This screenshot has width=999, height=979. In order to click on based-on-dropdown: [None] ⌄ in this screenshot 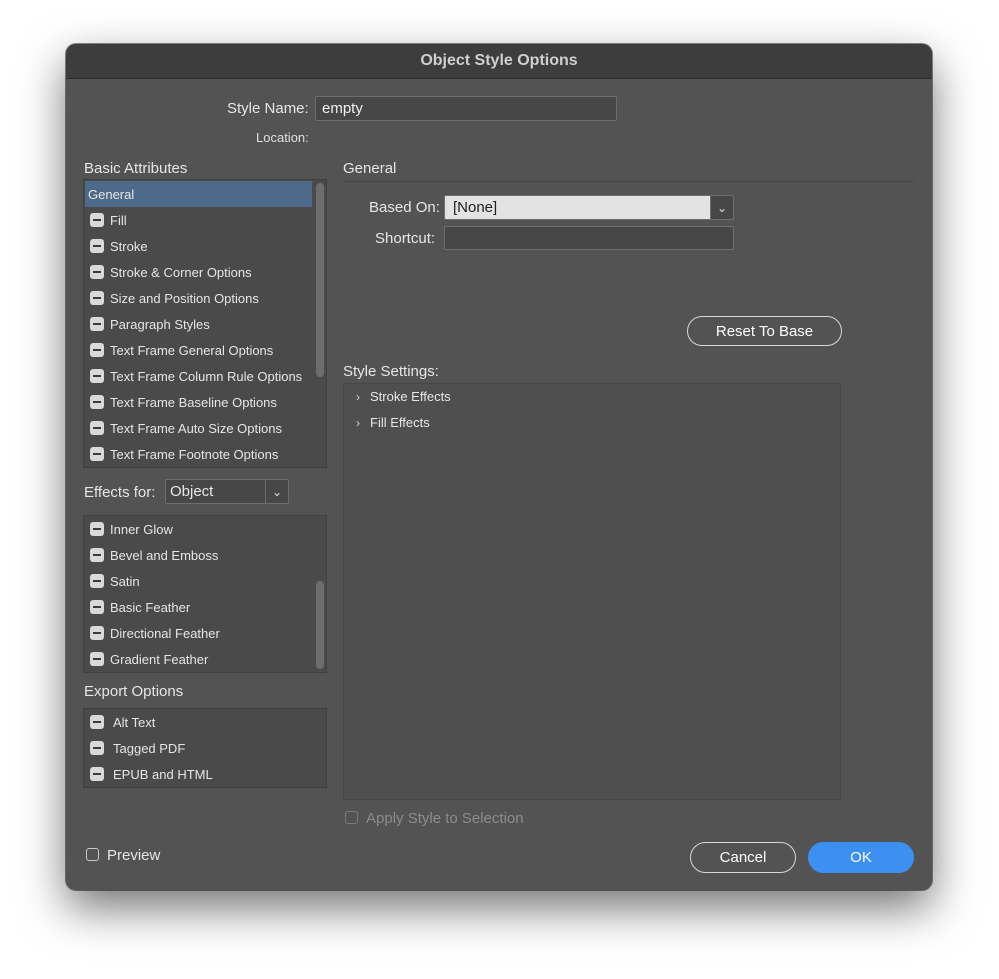, I will do `click(589, 207)`.